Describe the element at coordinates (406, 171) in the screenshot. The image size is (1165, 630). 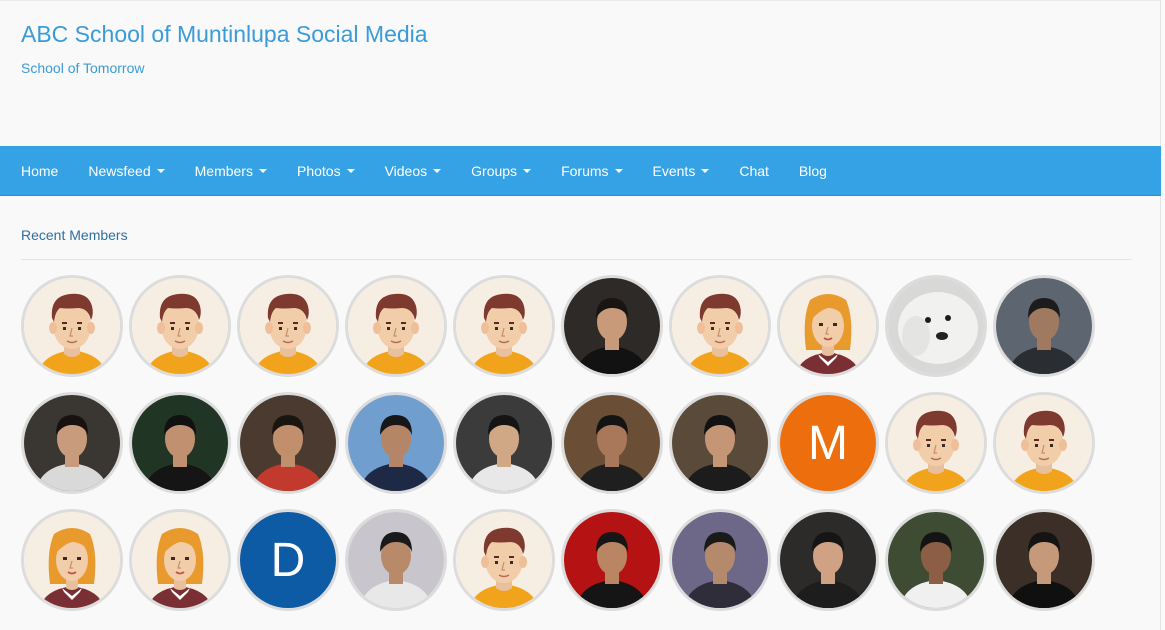
I see `nav-item-label: Videos` at that location.